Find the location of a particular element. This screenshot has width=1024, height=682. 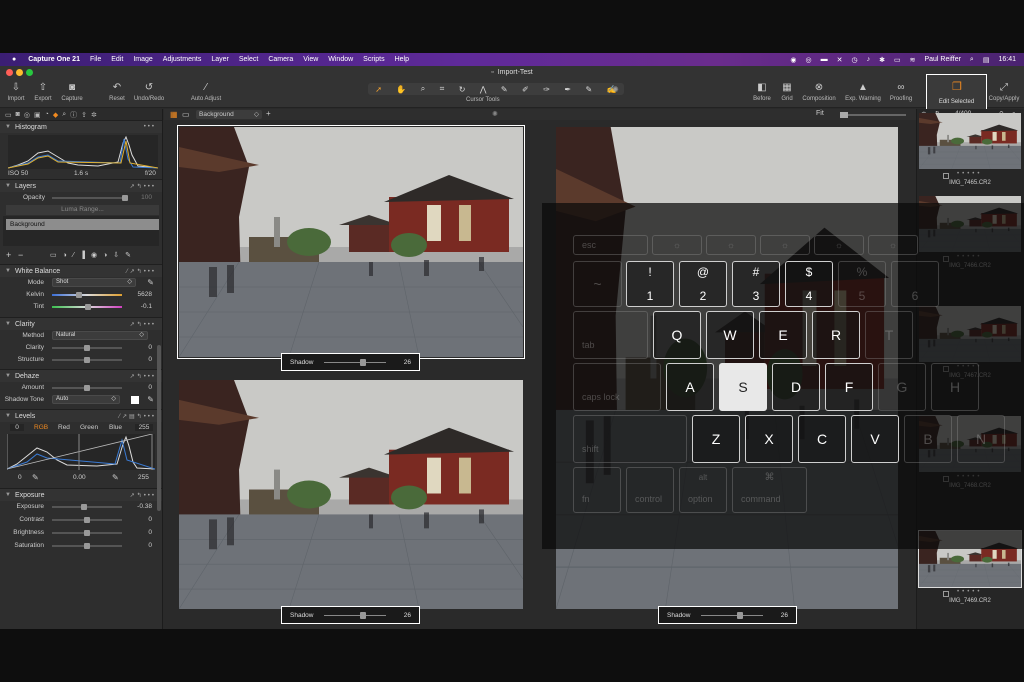

status-icon: ▬ is located at coordinates (824, 59).